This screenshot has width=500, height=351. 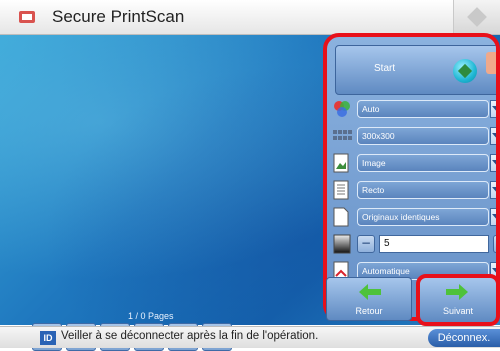 What do you see at coordinates (458, 311) in the screenshot?
I see `suivant-label: Suivant` at bounding box center [458, 311].